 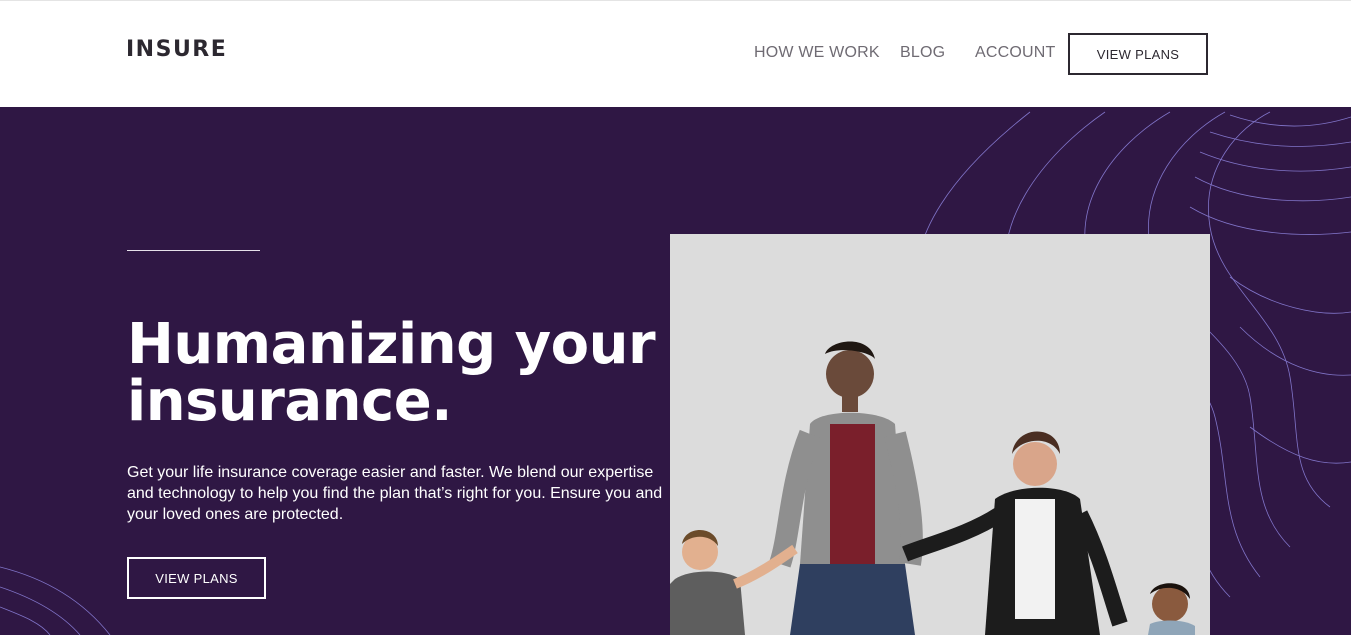 What do you see at coordinates (1138, 54) in the screenshot?
I see `view-plans-header-button: VIEW PLANS` at bounding box center [1138, 54].